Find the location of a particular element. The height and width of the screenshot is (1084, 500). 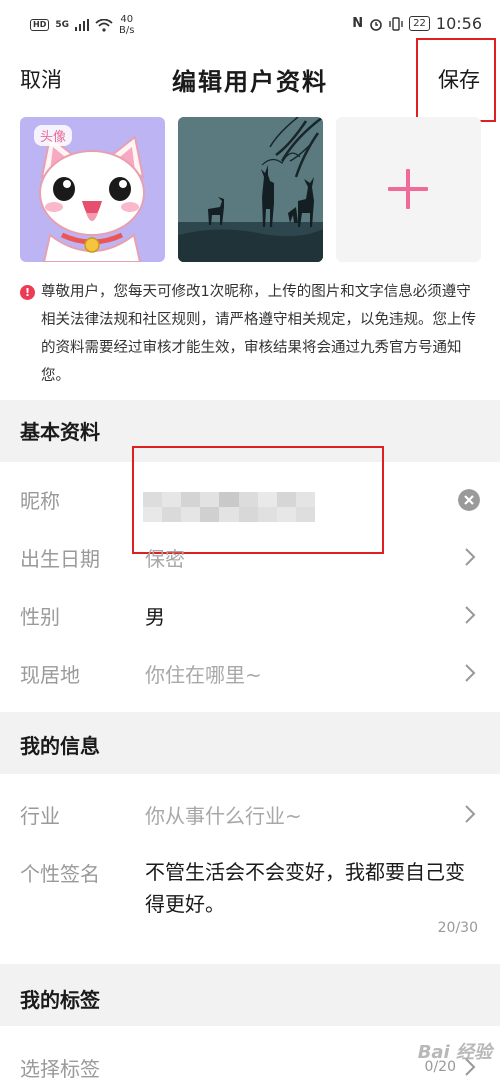

section-info-title: 我的信息 is located at coordinates (60, 746).